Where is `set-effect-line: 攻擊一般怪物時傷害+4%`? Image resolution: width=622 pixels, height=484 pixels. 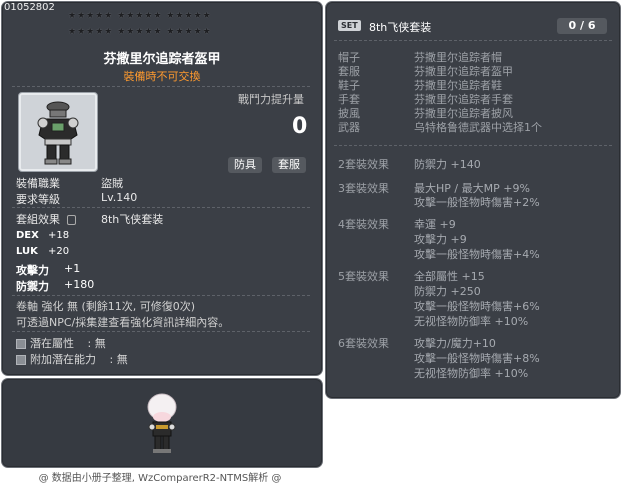 set-effect-line: 攻擊一般怪物時傷害+4% is located at coordinates (477, 254).